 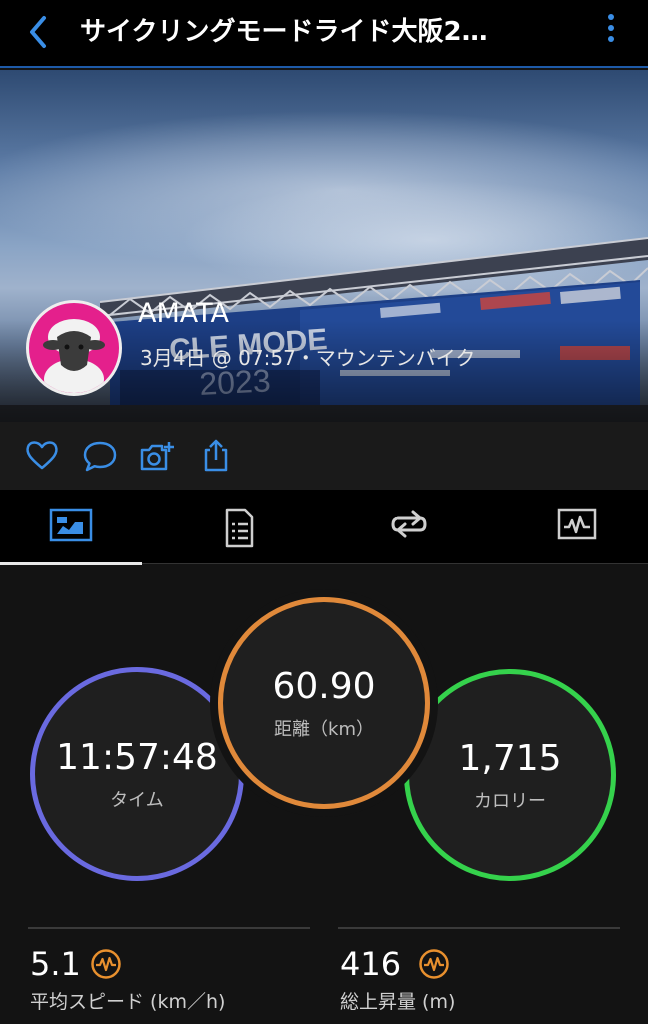 I want to click on distance-value: 60.90, so click(x=324, y=686).